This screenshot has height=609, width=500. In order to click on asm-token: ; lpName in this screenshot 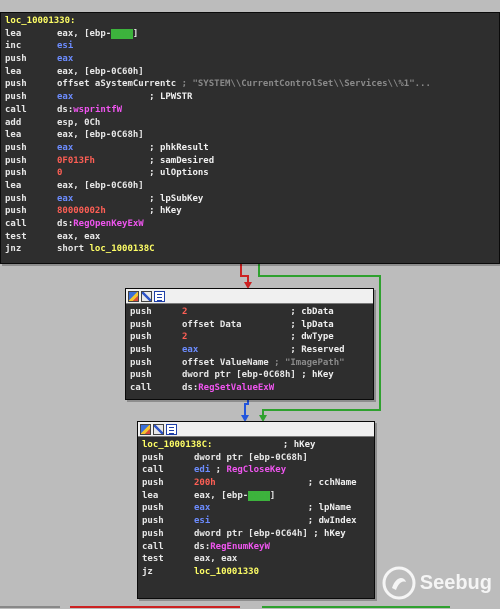, I will do `click(281, 508)`.